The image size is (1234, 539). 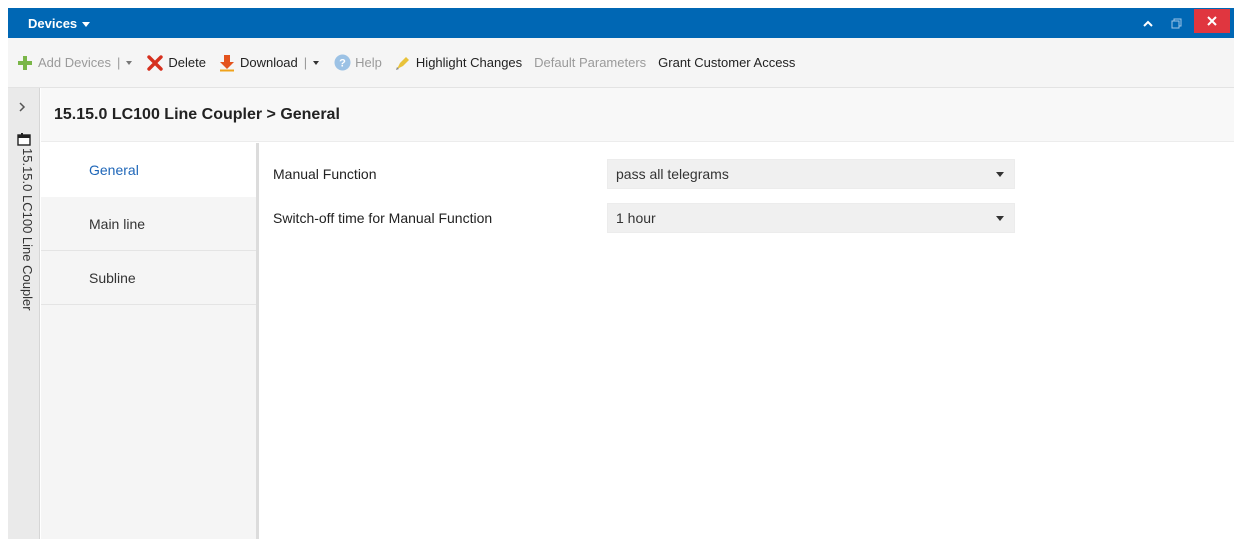 I want to click on grant-customer-access-button: Grant Customer Access, so click(x=726, y=62).